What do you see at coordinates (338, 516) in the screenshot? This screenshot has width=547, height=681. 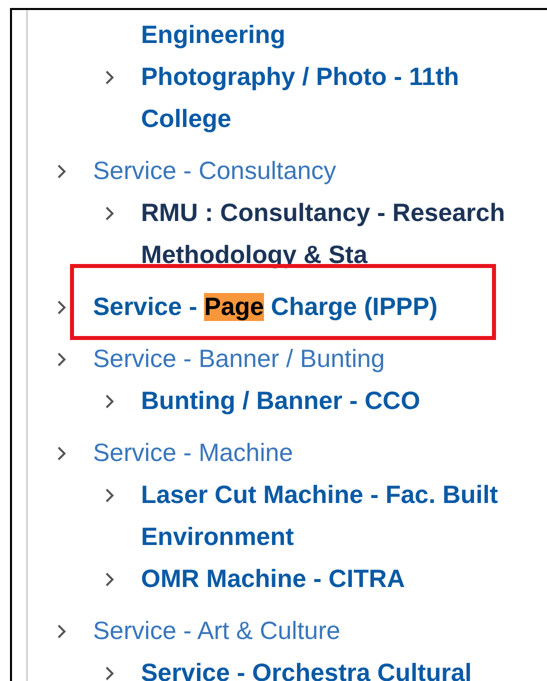 I see `nav-link: Laser Cut Machine - Fac. Built Environment` at bounding box center [338, 516].